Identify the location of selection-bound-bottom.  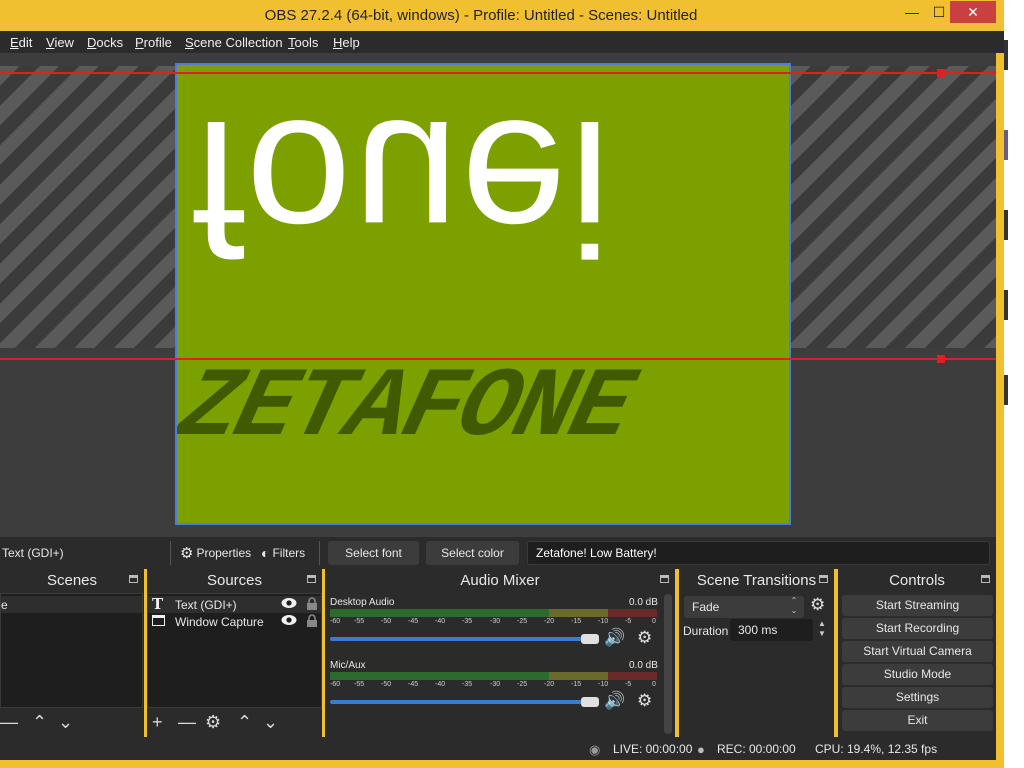
(498, 359).